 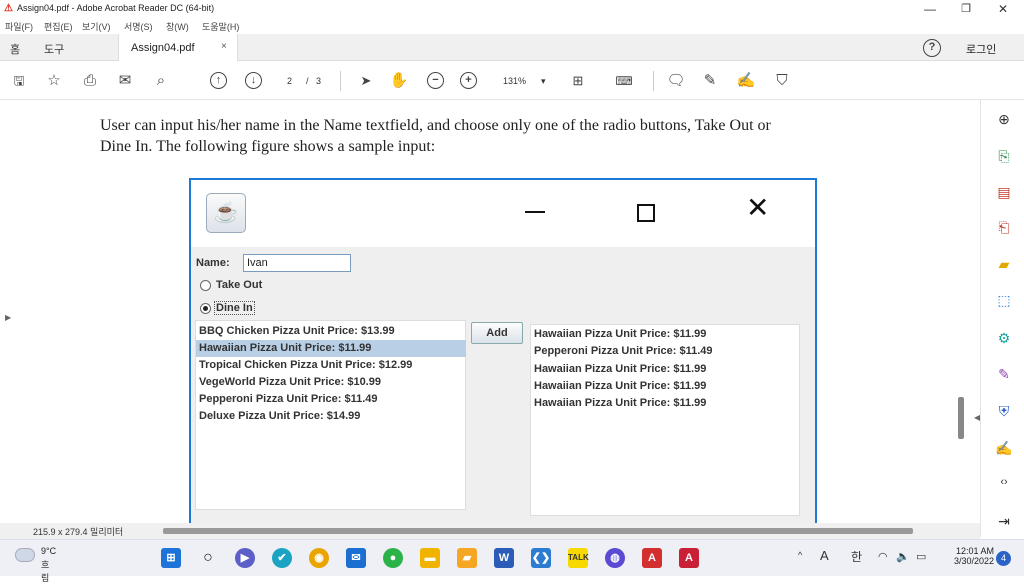 What do you see at coordinates (224, 46) in the screenshot?
I see `close-tab-icon: ×` at bounding box center [224, 46].